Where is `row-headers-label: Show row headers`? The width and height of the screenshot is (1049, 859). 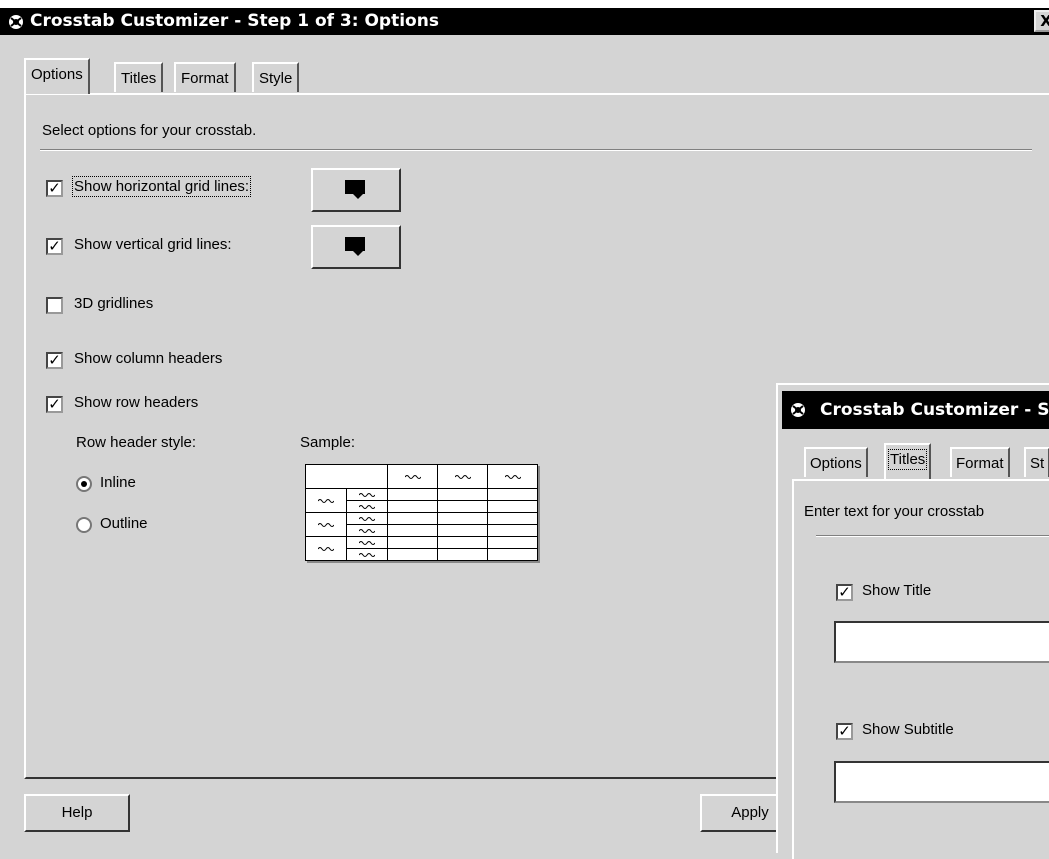
row-headers-label: Show row headers is located at coordinates (136, 402).